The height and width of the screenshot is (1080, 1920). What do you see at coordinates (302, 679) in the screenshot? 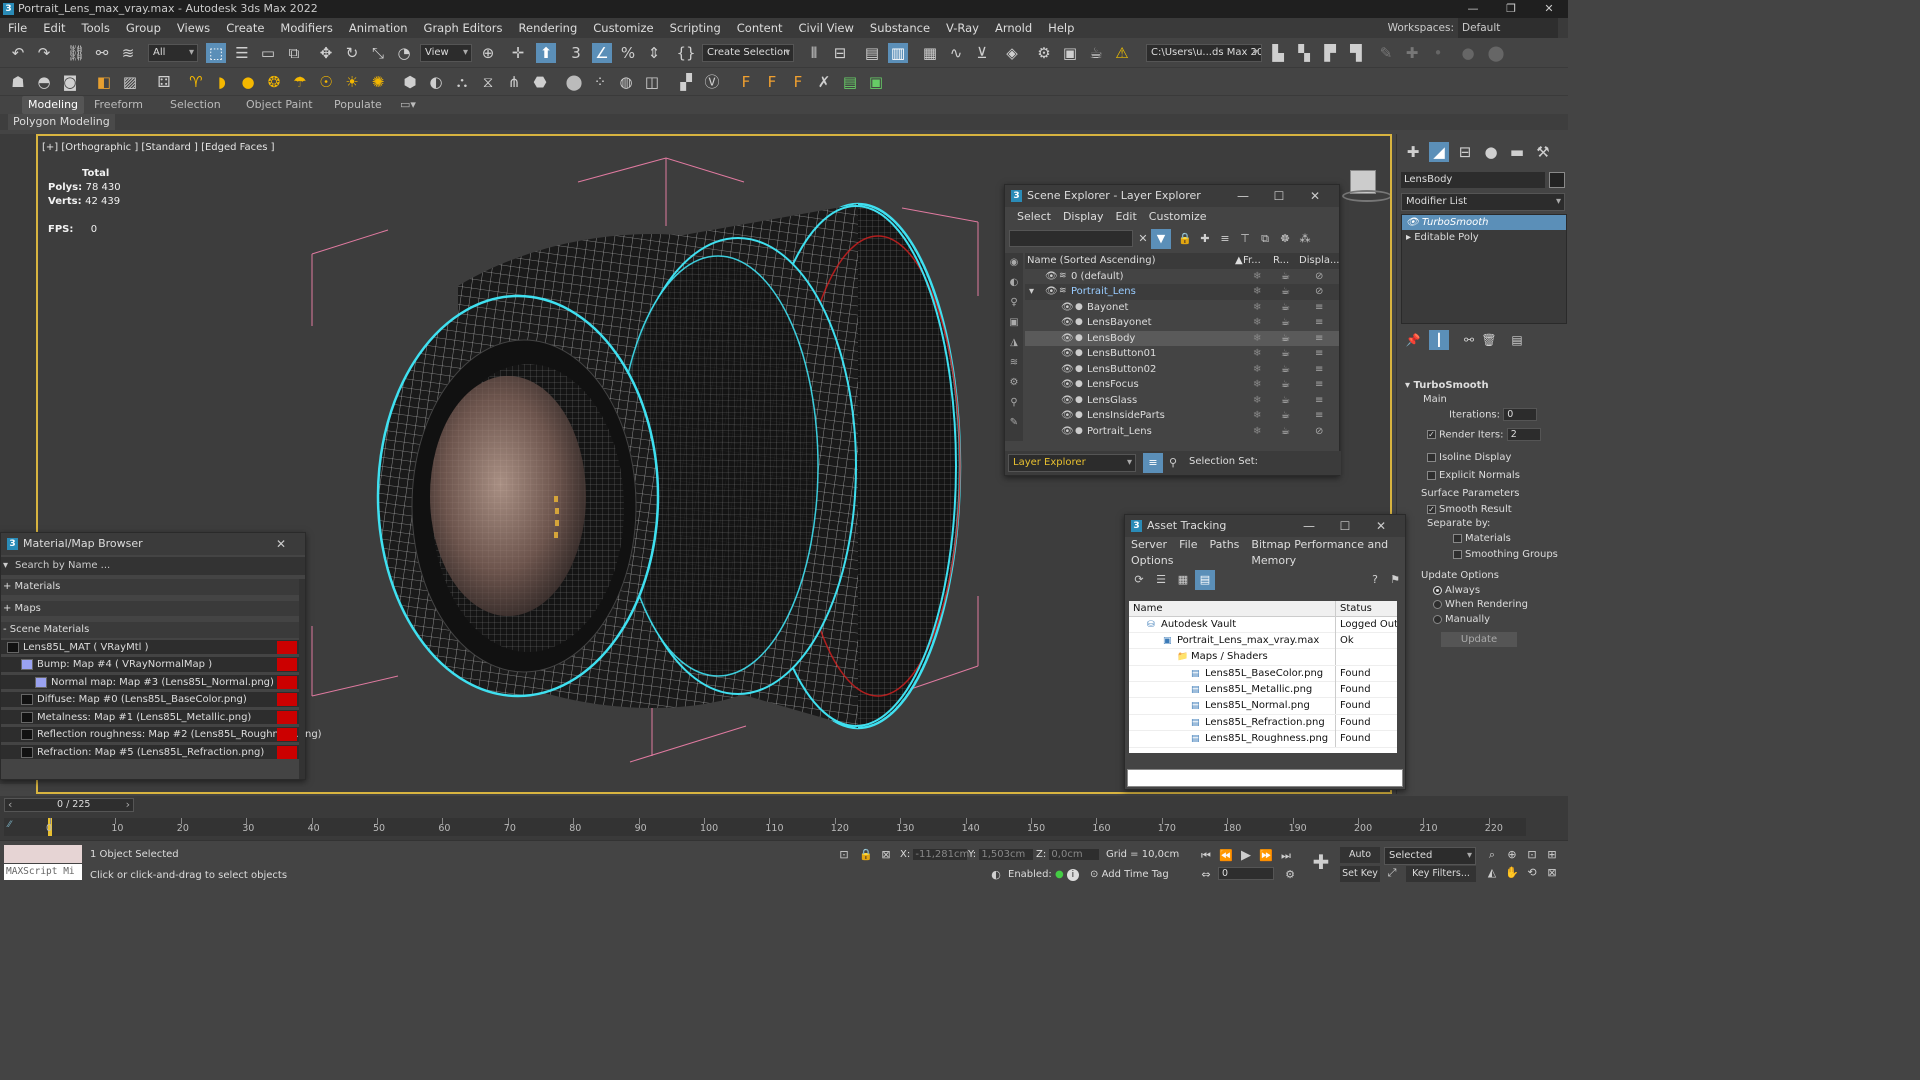
I see `material-browser-scrollbar` at bounding box center [302, 679].